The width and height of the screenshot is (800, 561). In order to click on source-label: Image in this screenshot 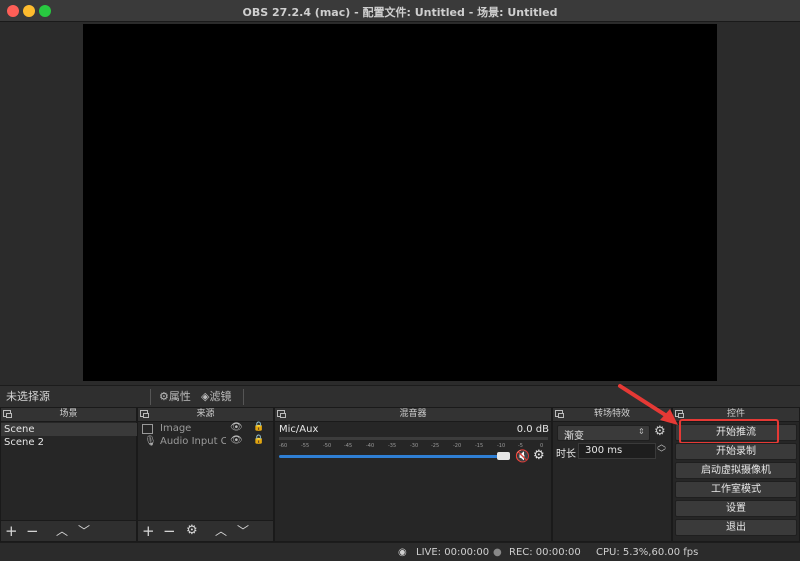, I will do `click(176, 428)`.